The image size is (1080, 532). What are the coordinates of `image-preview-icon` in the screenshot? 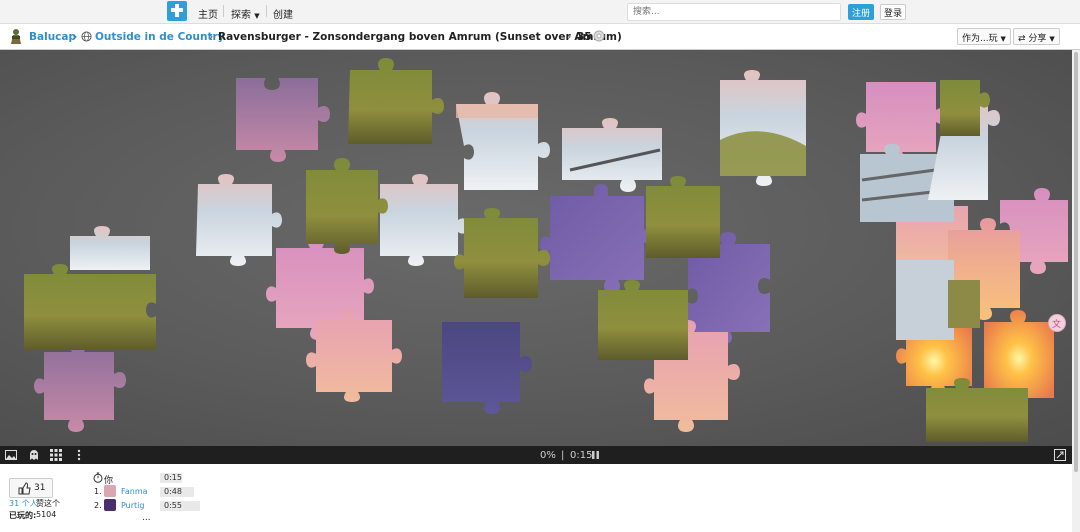 It's located at (11, 455).